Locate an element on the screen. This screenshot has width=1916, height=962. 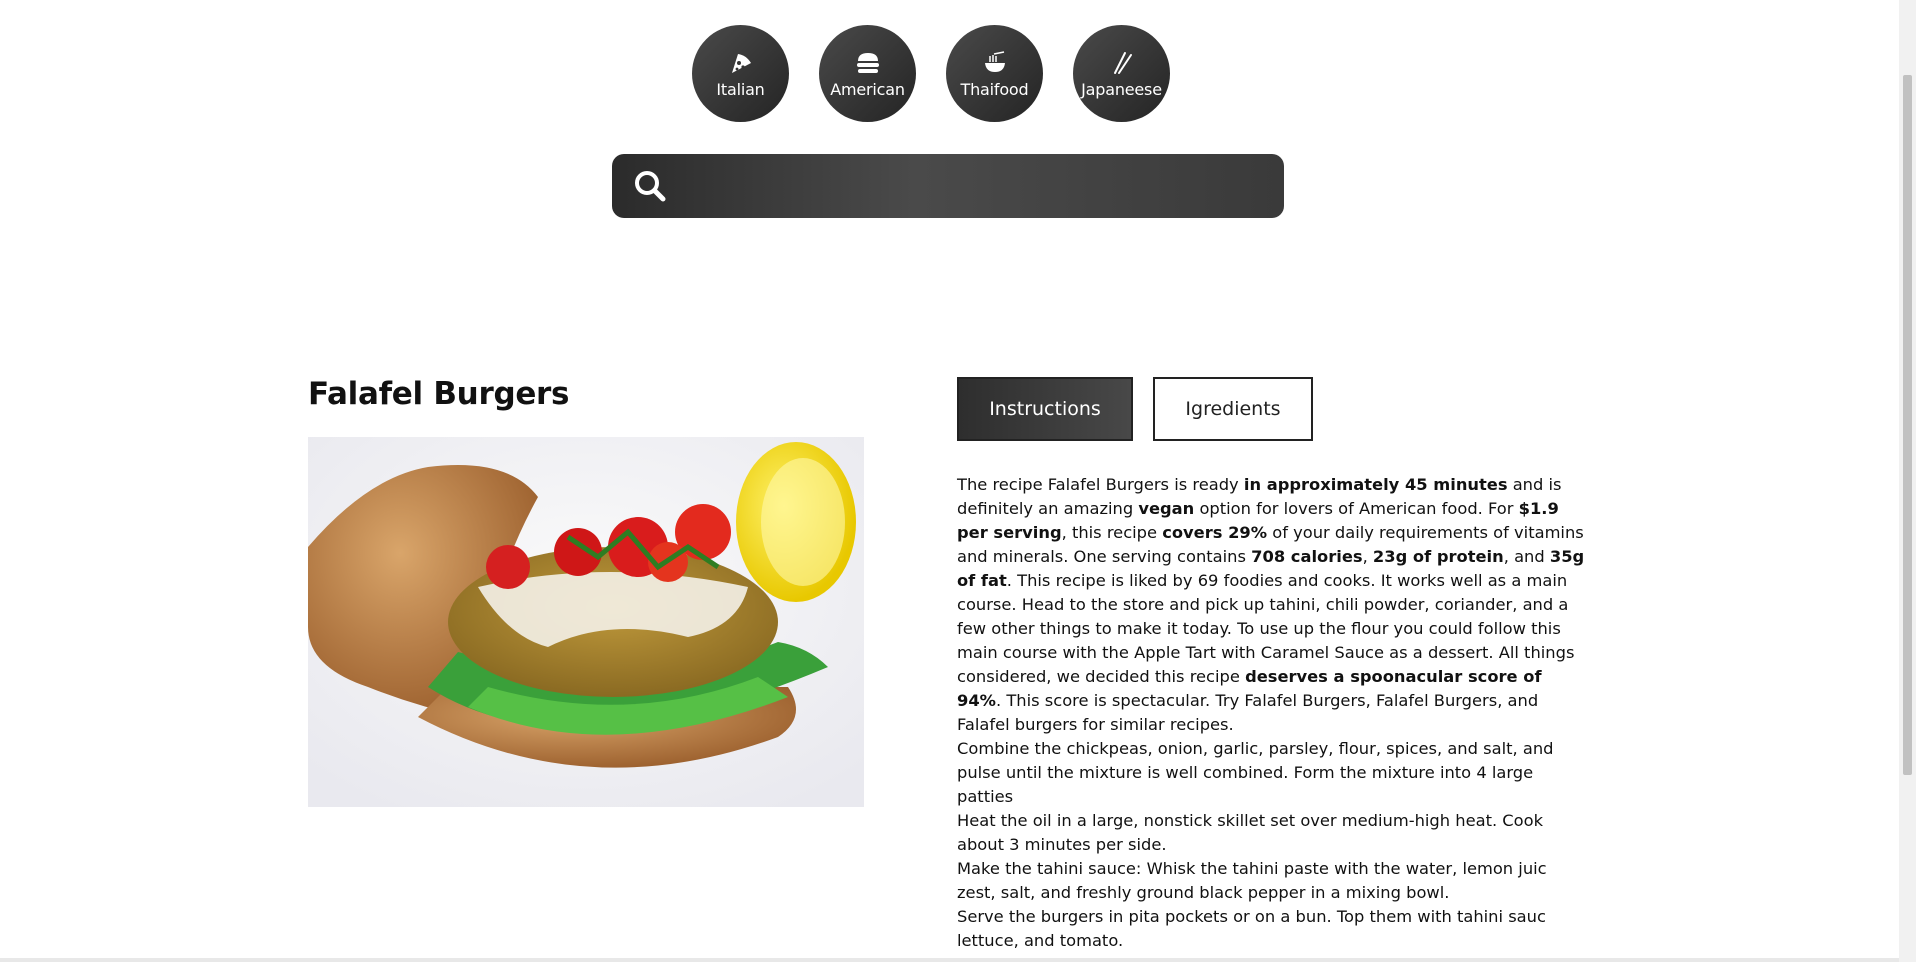
search-icon is located at coordinates (650, 186).